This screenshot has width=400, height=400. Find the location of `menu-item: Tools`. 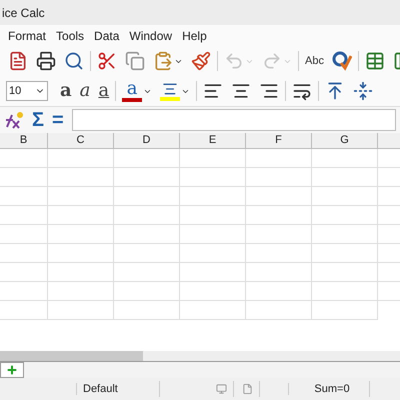

menu-item: Tools is located at coordinates (70, 35).